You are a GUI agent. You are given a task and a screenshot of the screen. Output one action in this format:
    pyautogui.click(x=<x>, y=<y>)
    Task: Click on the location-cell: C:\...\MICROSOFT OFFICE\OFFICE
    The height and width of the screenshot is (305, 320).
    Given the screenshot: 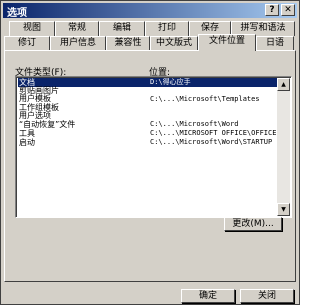 What is the action you would take?
    pyautogui.click(x=213, y=133)
    